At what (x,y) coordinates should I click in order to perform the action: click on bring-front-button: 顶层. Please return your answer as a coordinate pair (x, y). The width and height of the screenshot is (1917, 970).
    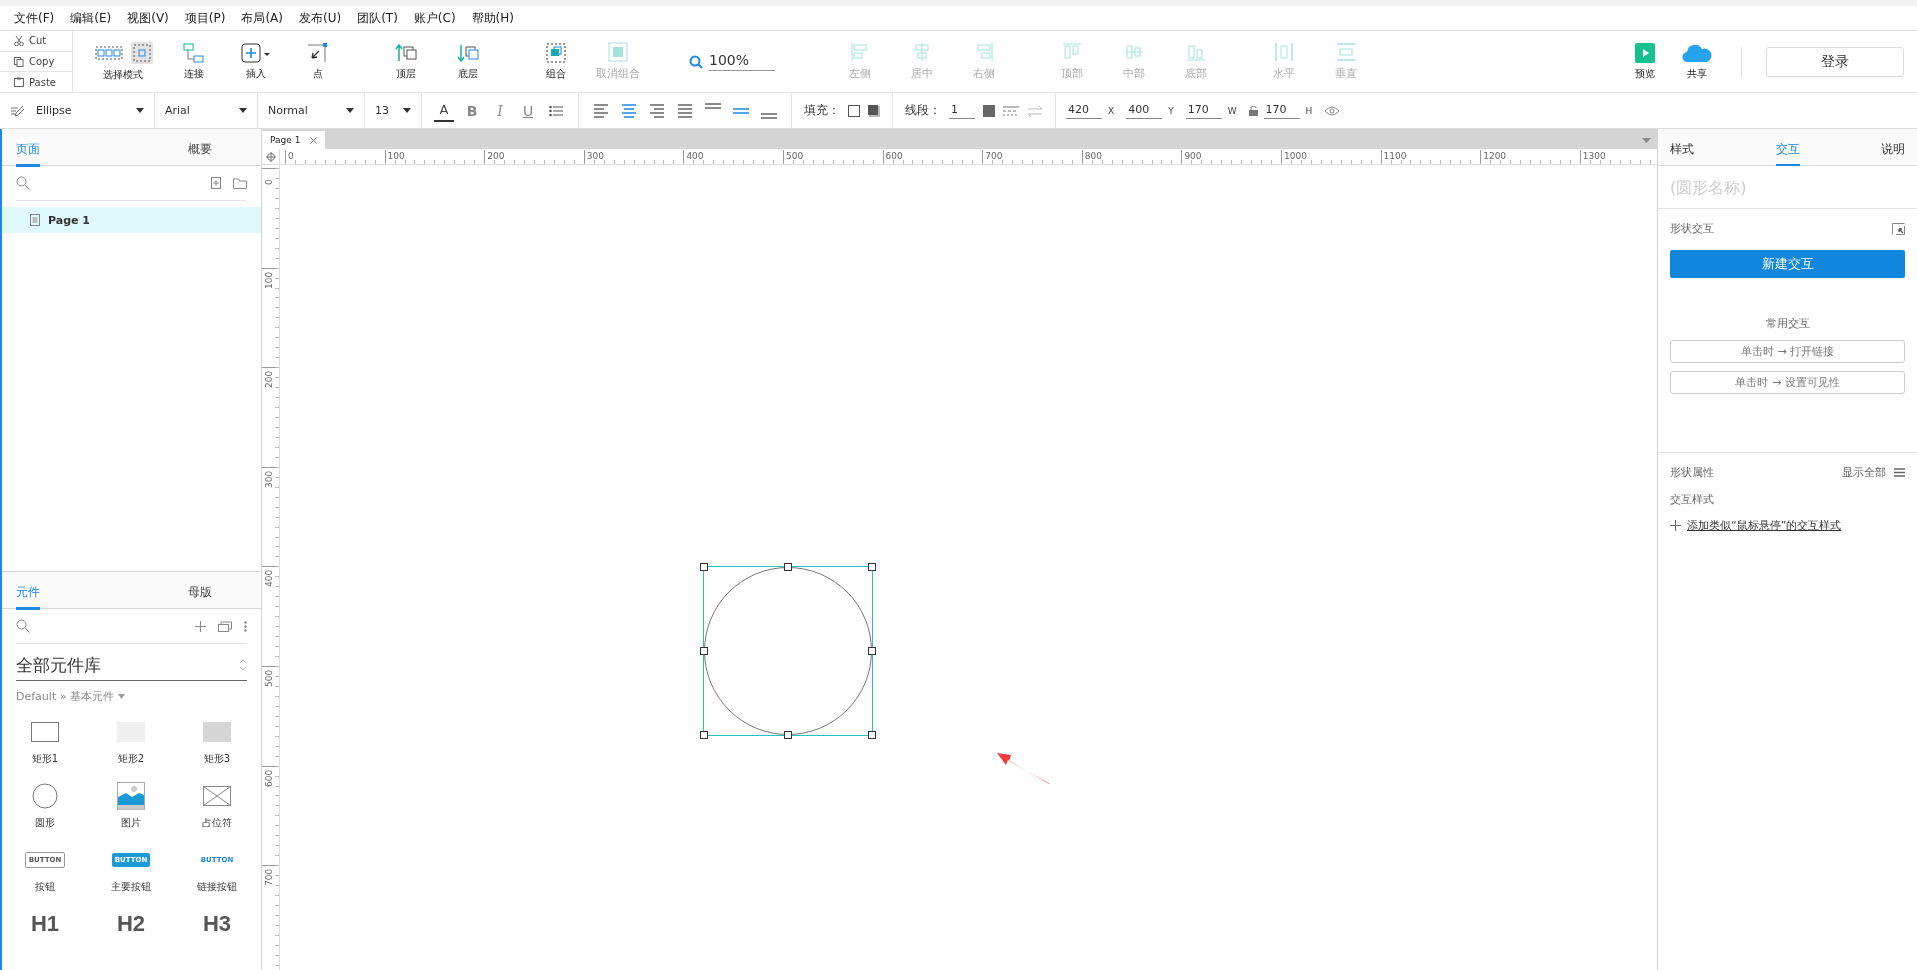
    Looking at the image, I should click on (406, 61).